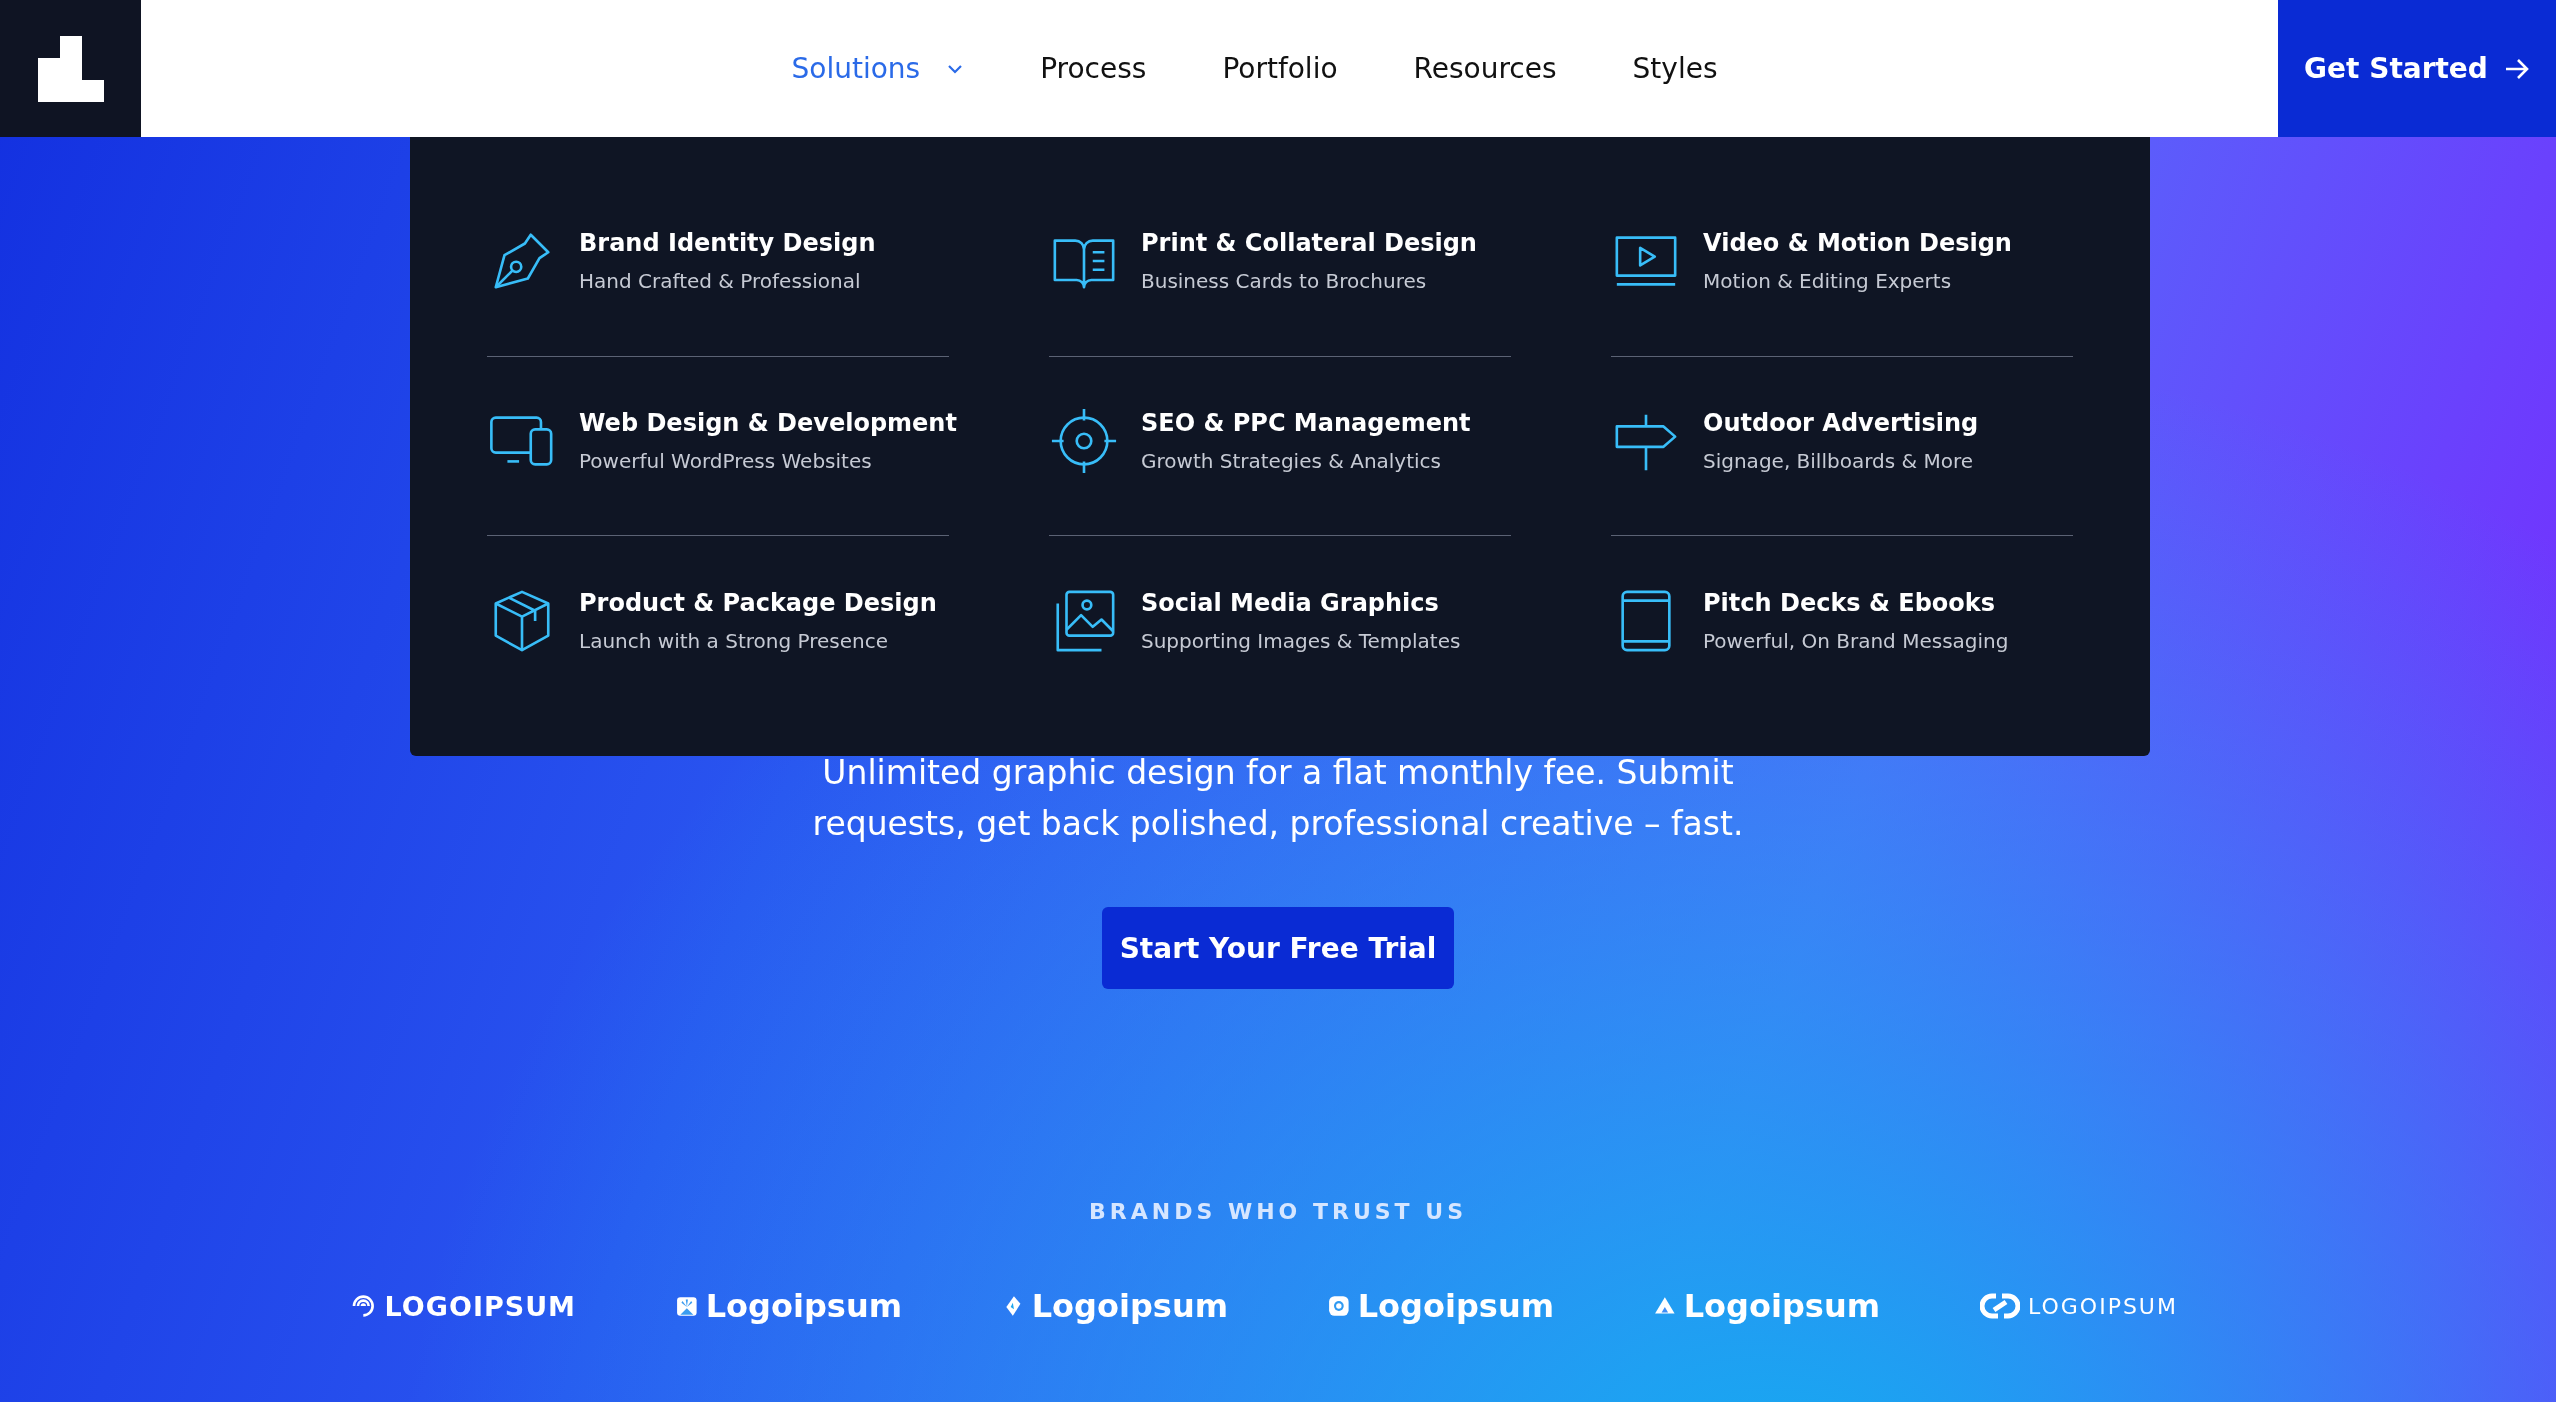 This screenshot has height=1402, width=2556. What do you see at coordinates (1284, 281) in the screenshot?
I see `menu-item-subtitle: Business Cards to Brochures` at bounding box center [1284, 281].